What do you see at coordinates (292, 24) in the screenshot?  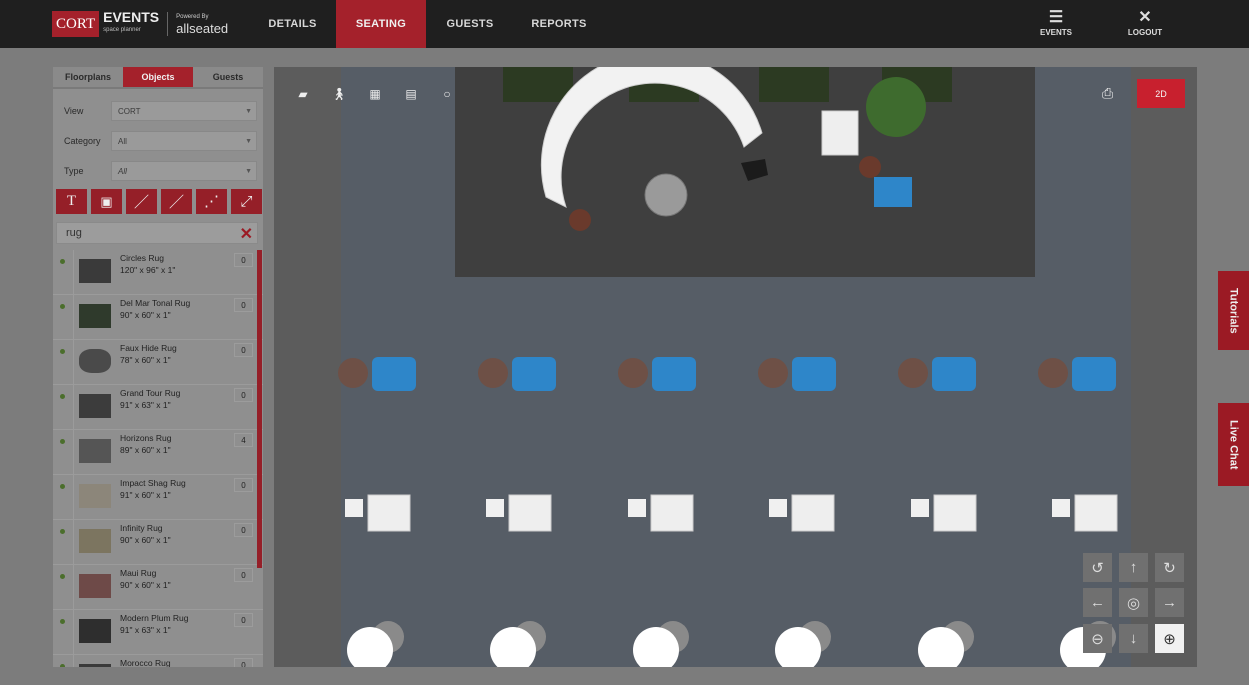 I see `nav-details: DETAILS` at bounding box center [292, 24].